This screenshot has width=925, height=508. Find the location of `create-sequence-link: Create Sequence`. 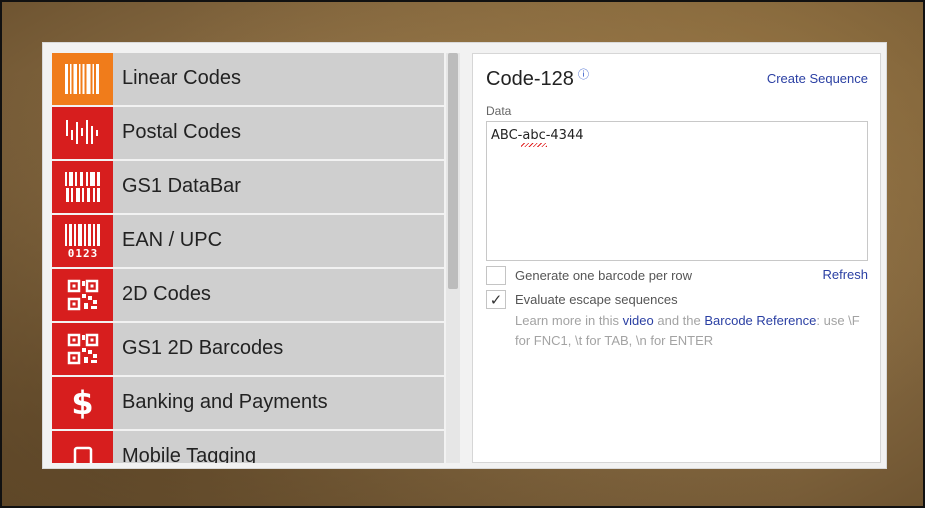

create-sequence-link: Create Sequence is located at coordinates (817, 78).